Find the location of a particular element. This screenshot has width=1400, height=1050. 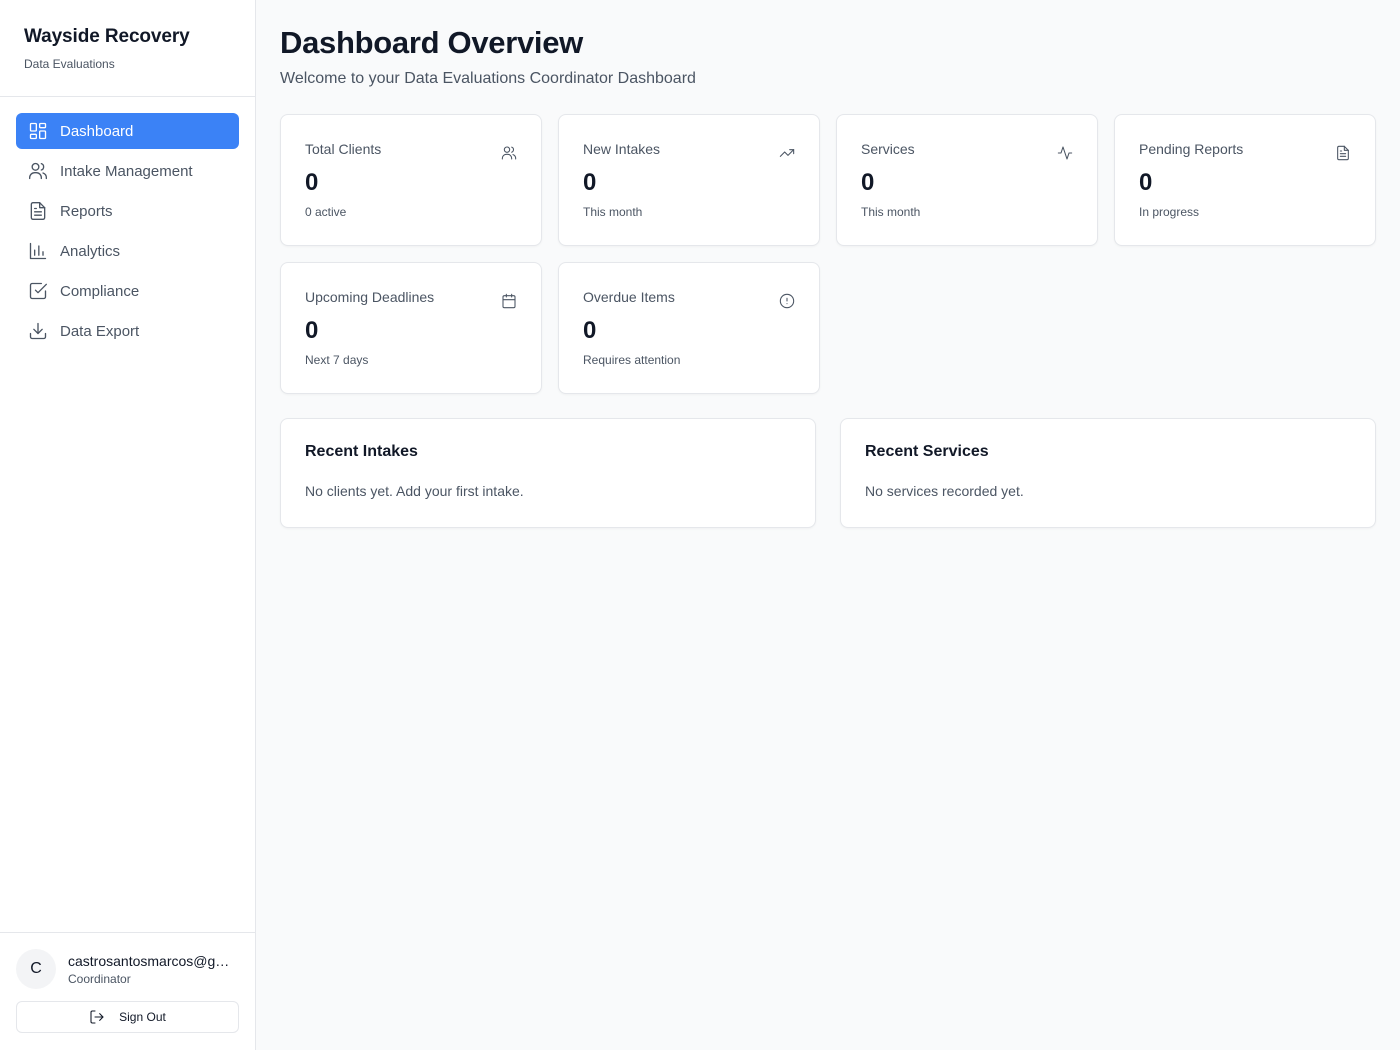

stat-card-new-intakes: New Intakes 0 This month is located at coordinates (689, 180).